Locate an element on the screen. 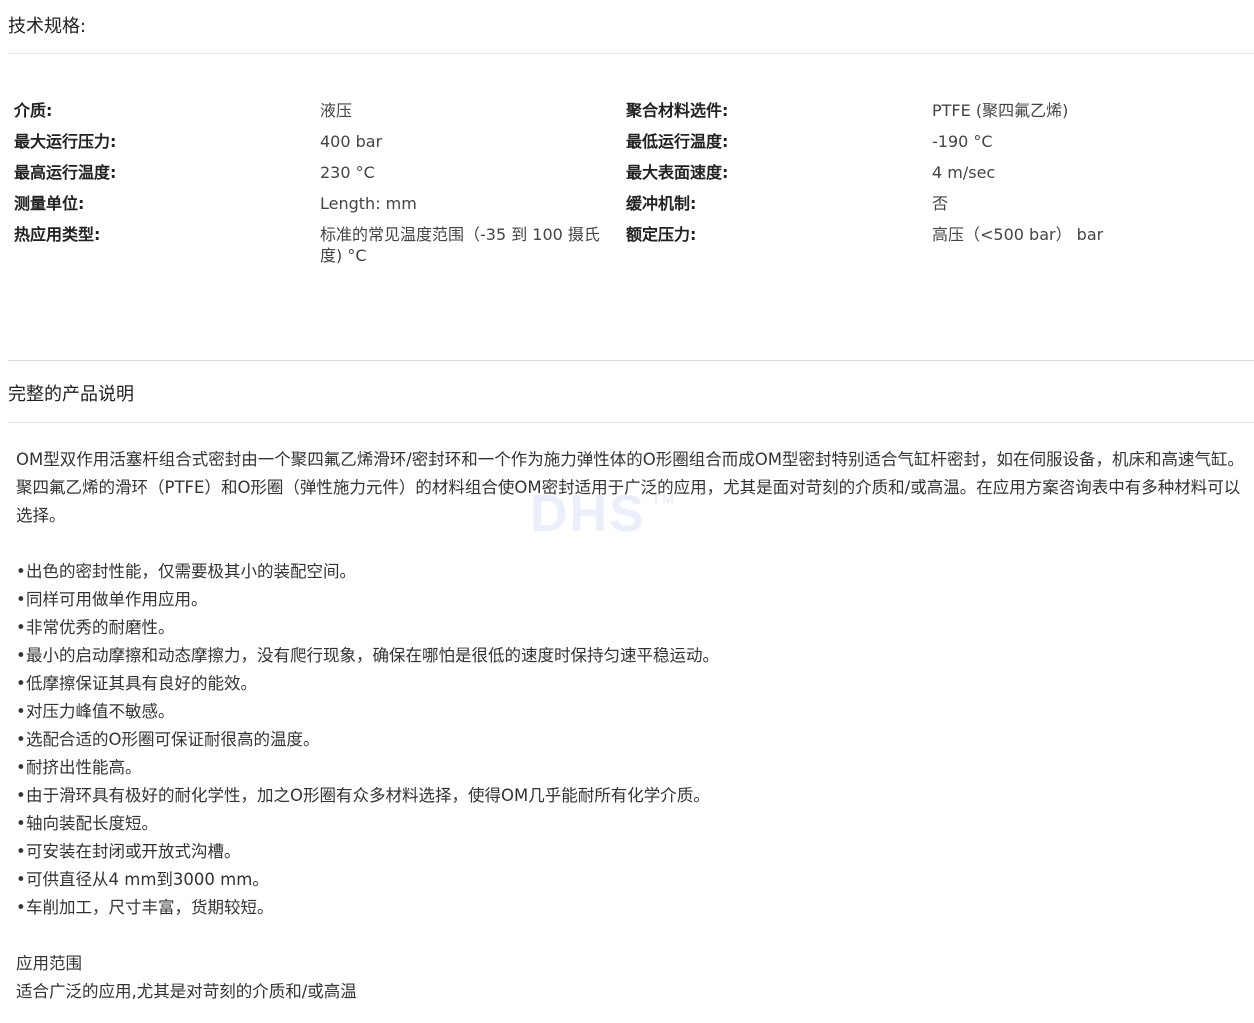 The image size is (1254, 1023). spec-value: 标准的常见温度范围（-35 到 100 摄氏度) °C is located at coordinates (460, 245).